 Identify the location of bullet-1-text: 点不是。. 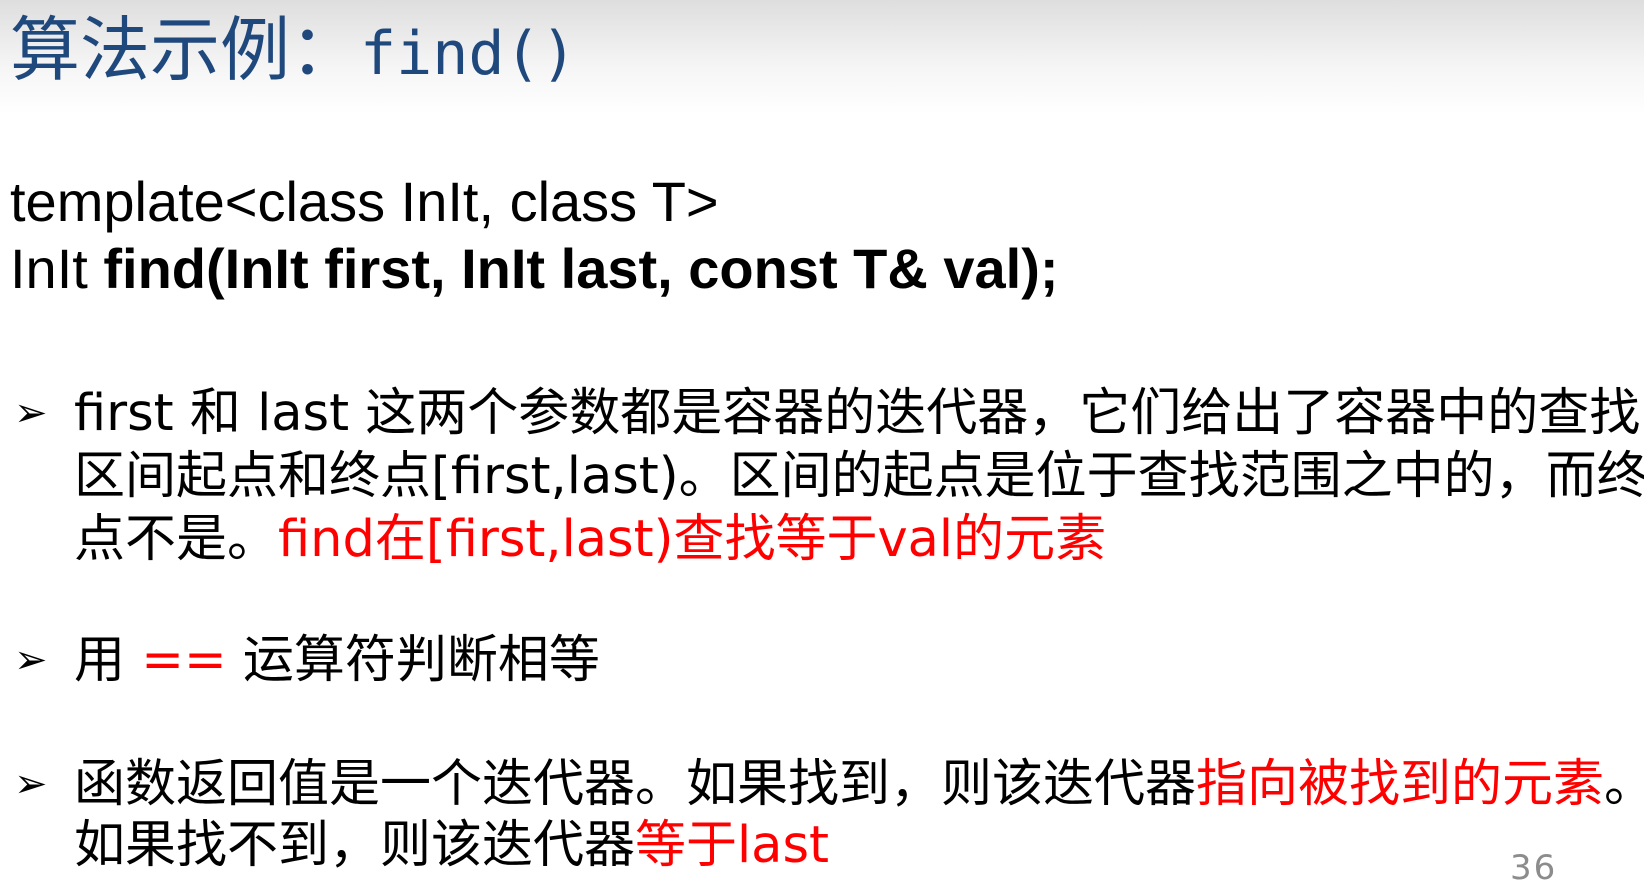
(176, 539).